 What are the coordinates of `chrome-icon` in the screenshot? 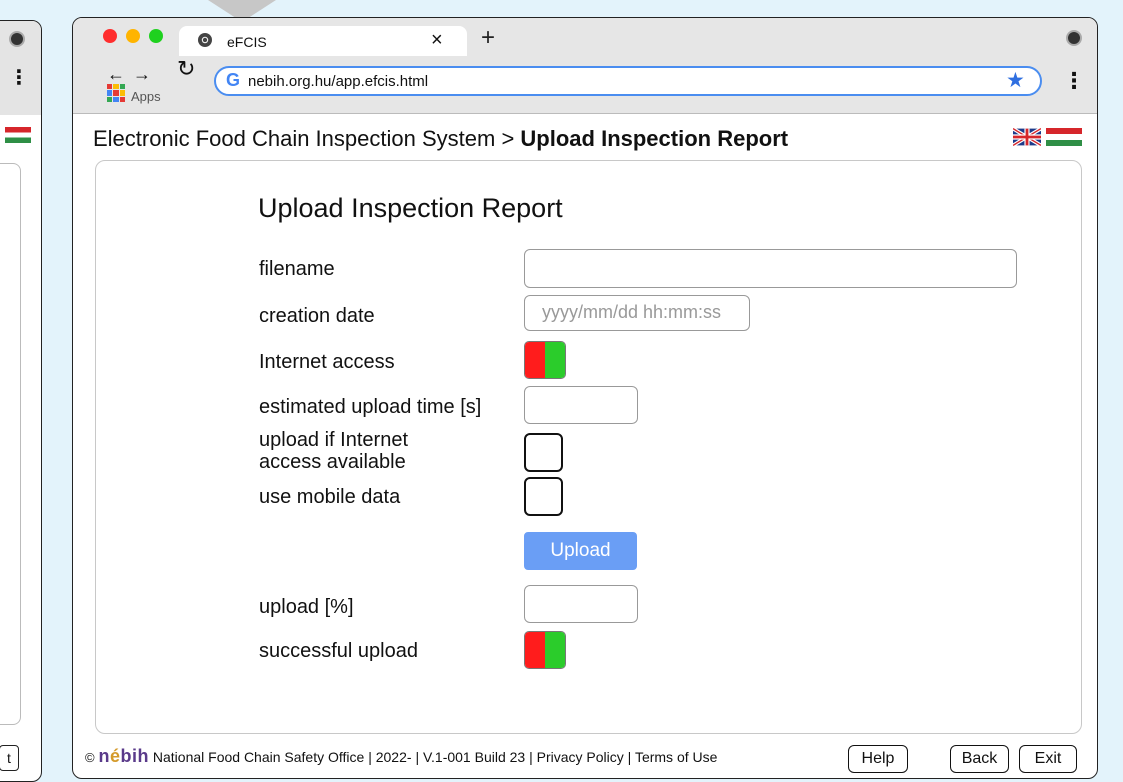 It's located at (205, 40).